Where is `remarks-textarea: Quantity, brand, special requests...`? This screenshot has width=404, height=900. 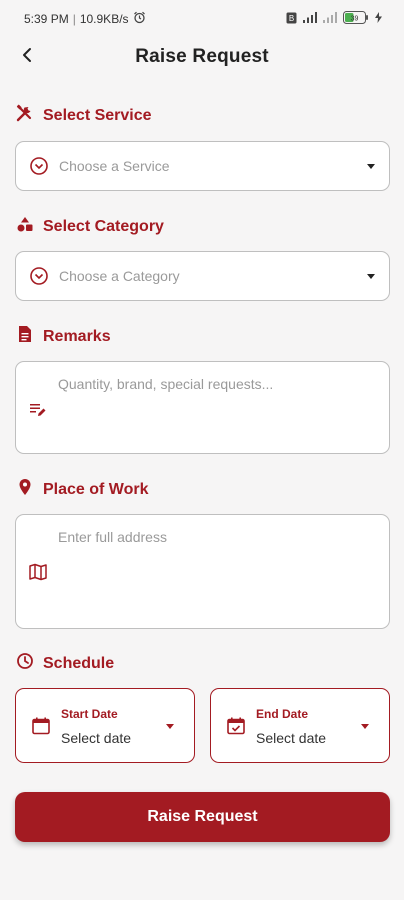
remarks-textarea: Quantity, brand, special requests... is located at coordinates (202, 407).